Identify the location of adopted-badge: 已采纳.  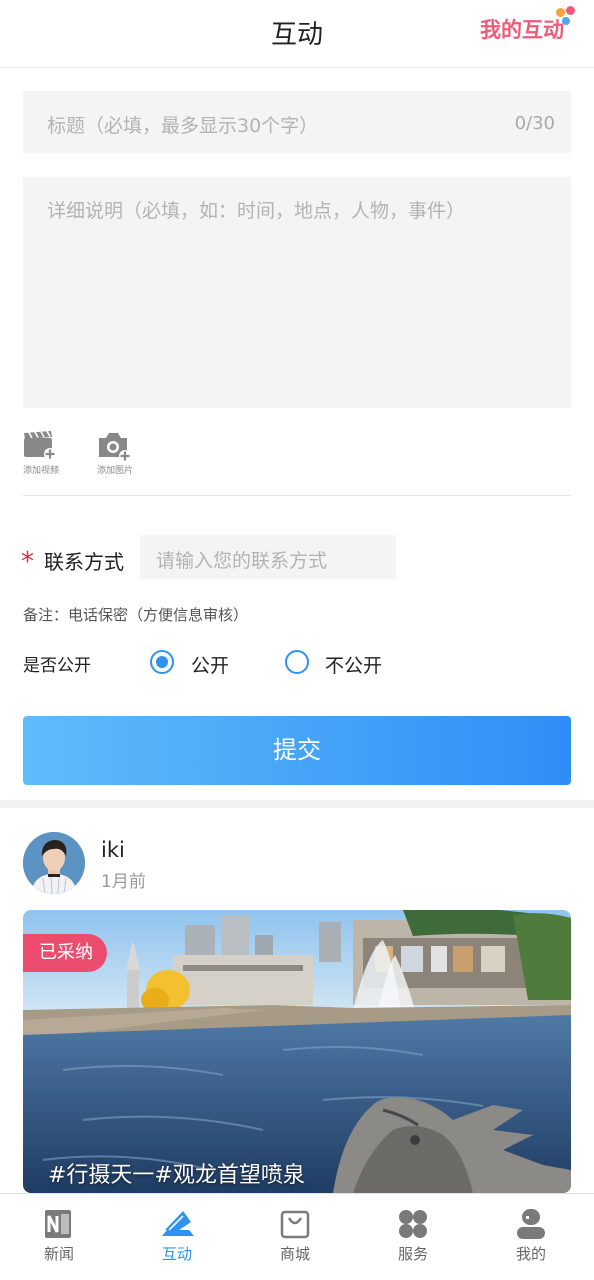
(65, 953).